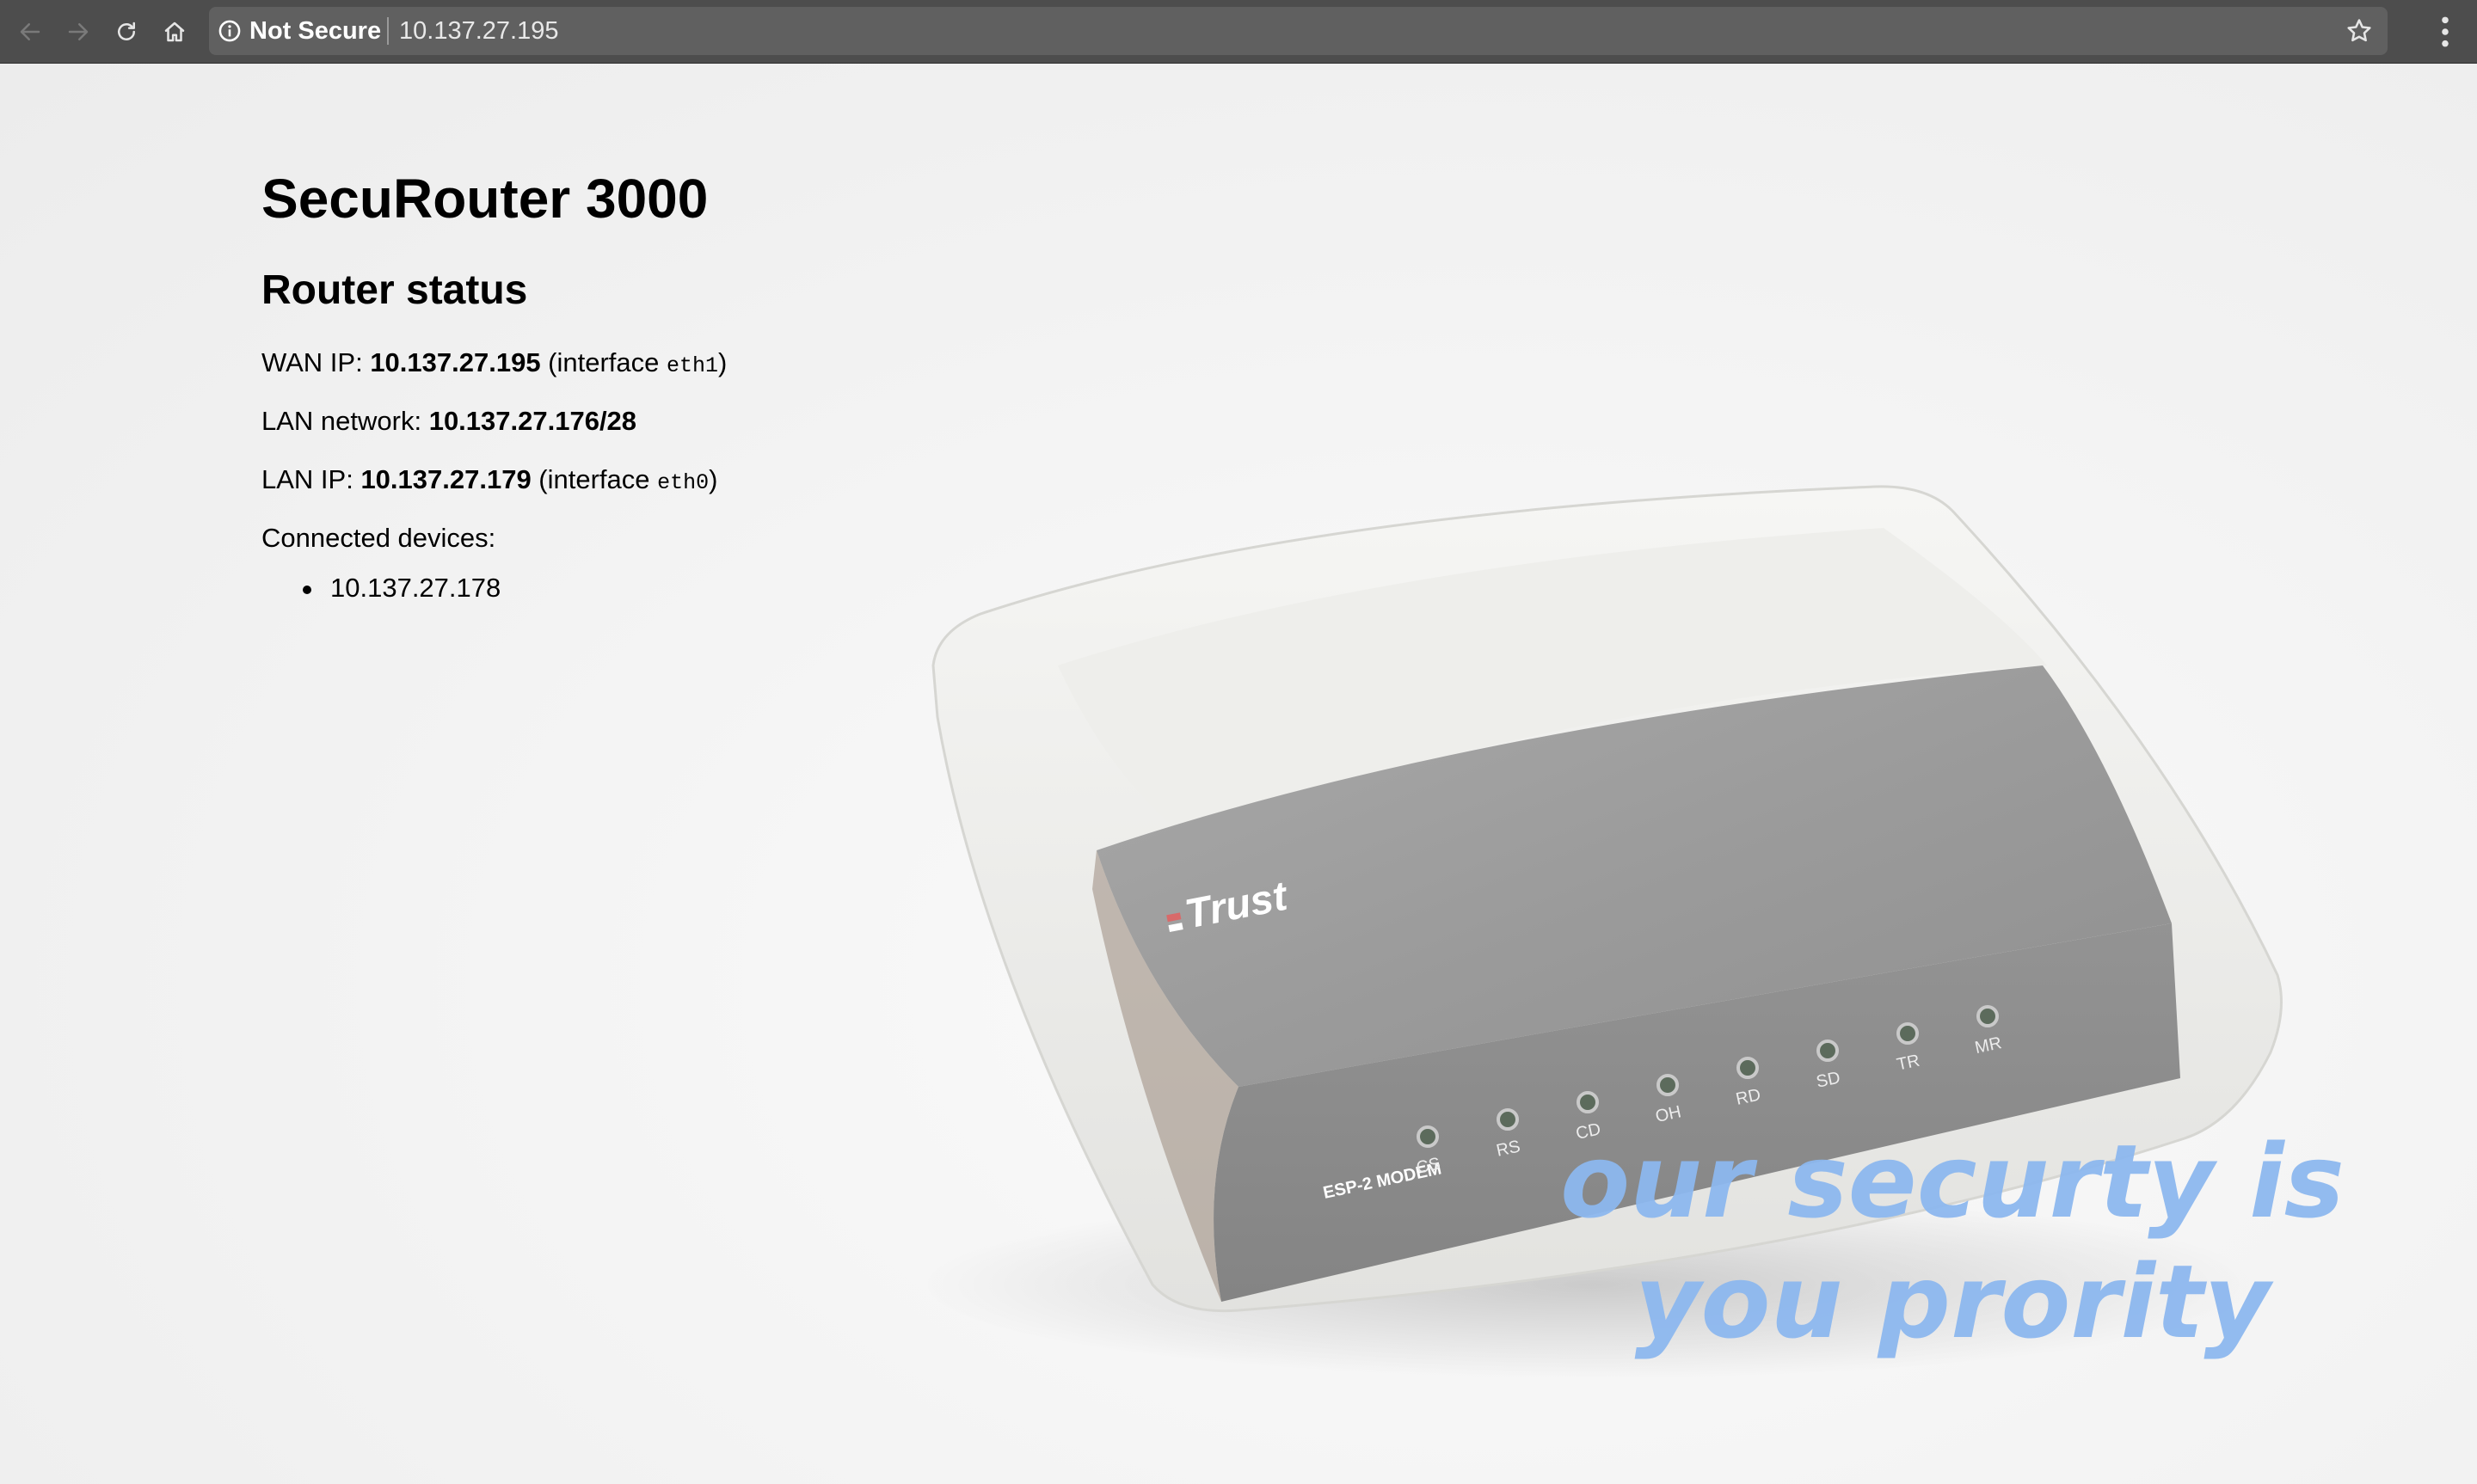 The width and height of the screenshot is (2477, 1484). I want to click on slogan-line-2: you prority, so click(1952, 1301).